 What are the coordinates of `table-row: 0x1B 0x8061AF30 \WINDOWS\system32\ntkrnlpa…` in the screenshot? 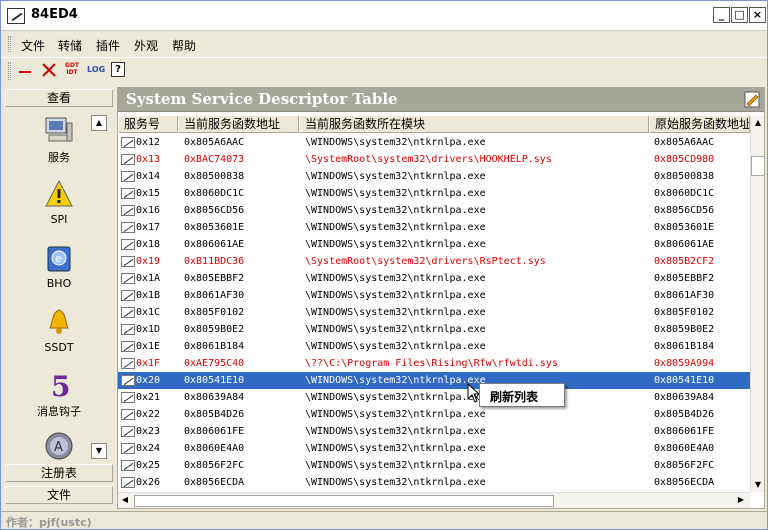 It's located at (434, 295).